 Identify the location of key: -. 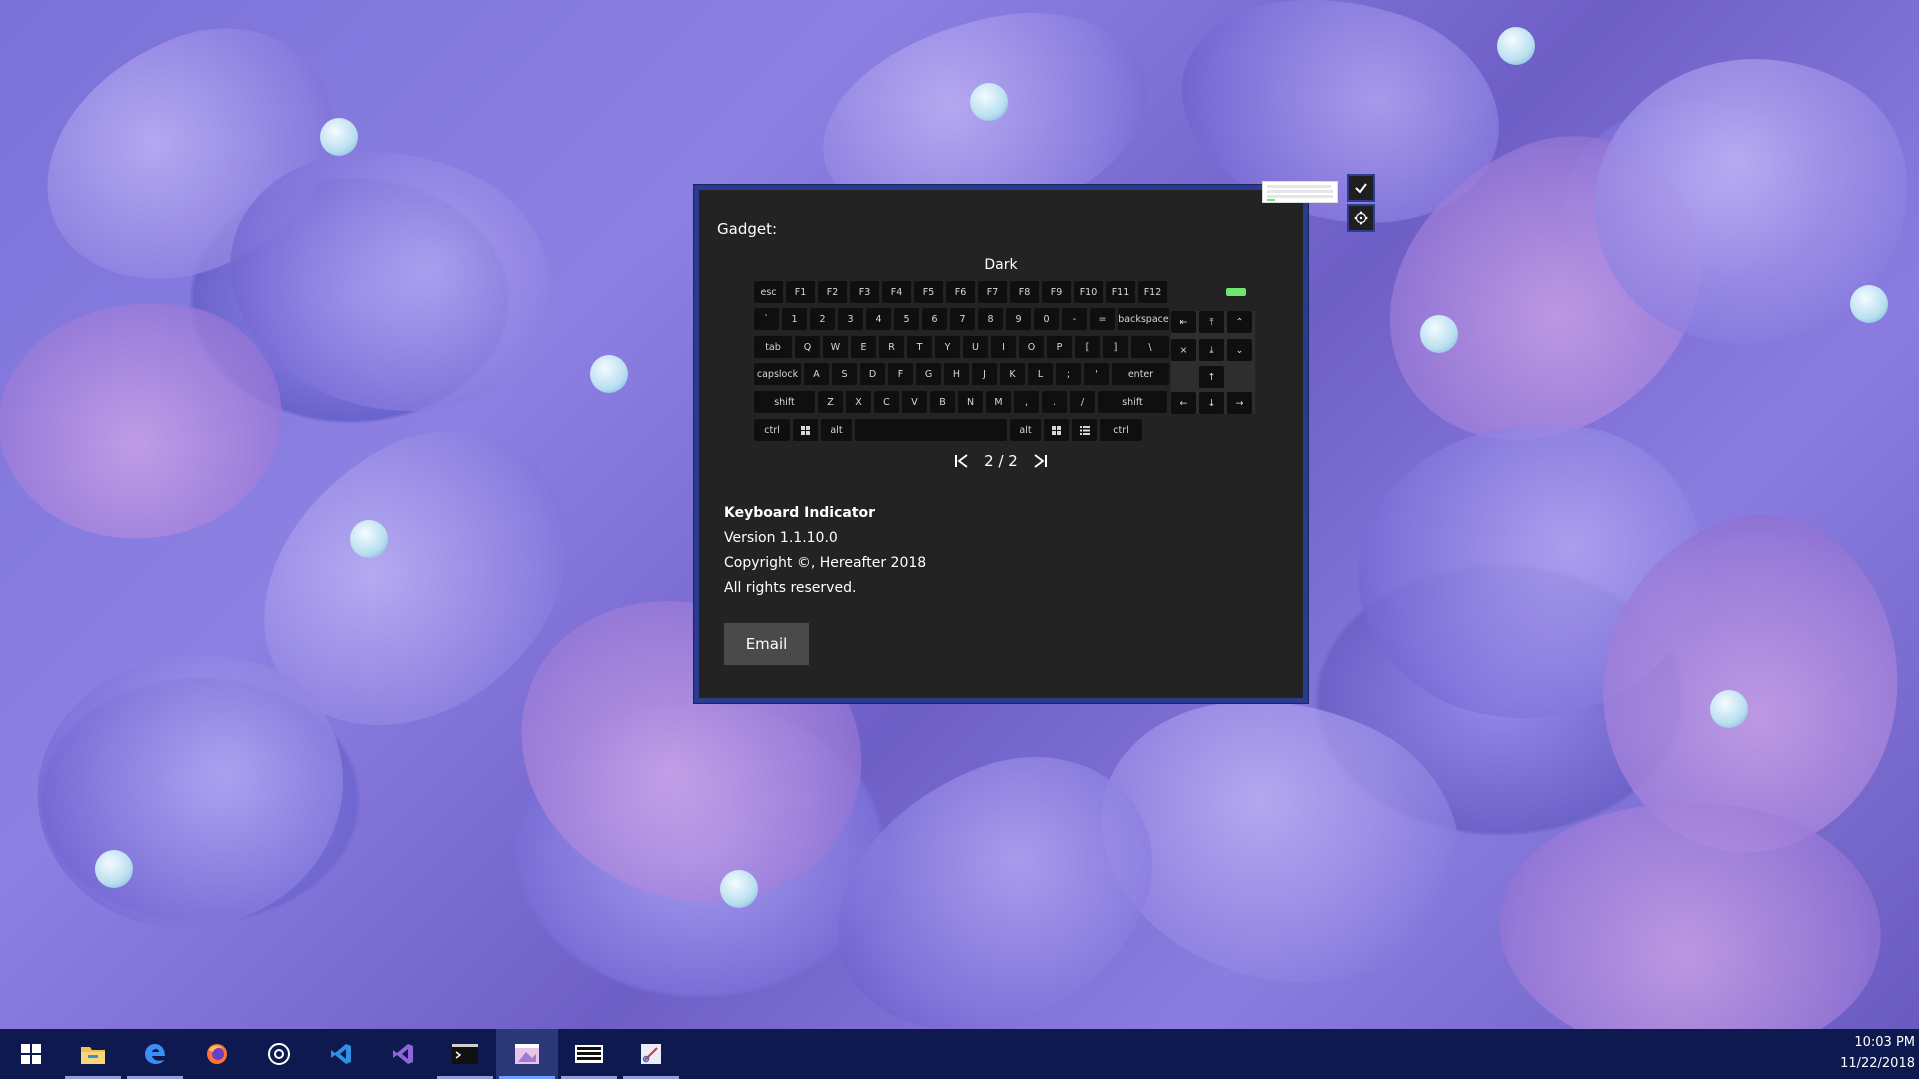
(1074, 319).